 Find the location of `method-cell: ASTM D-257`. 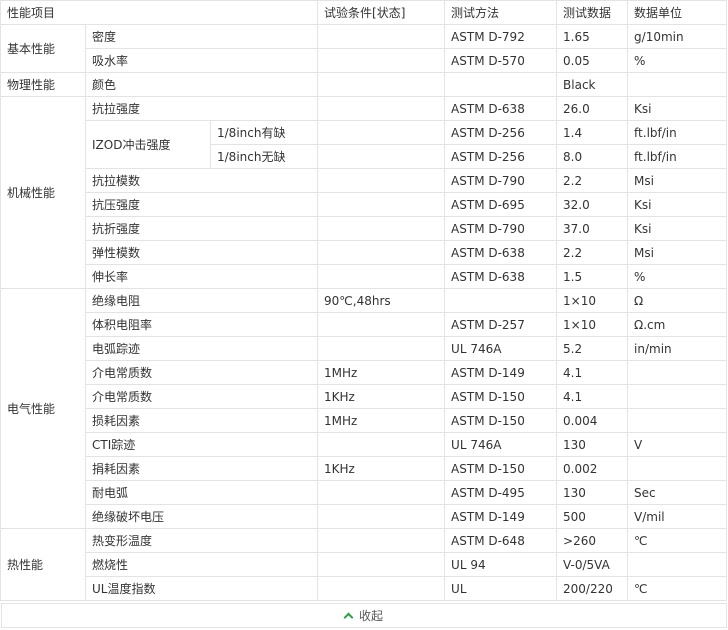

method-cell: ASTM D-257 is located at coordinates (501, 324).